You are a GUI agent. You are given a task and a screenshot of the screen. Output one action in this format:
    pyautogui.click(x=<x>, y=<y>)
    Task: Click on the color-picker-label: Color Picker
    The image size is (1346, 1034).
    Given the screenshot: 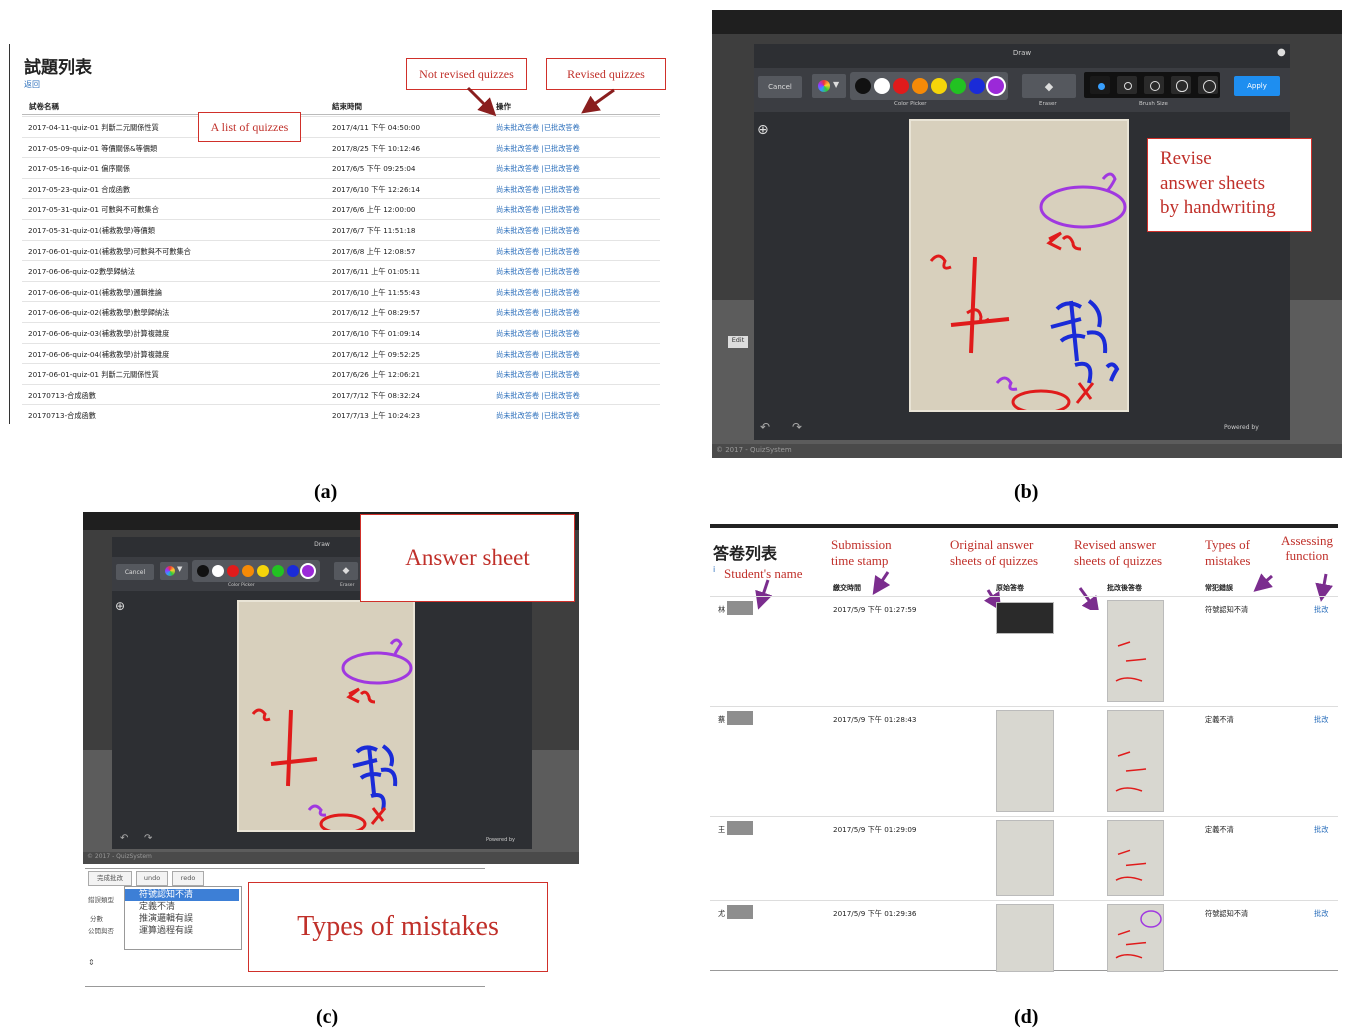 What is the action you would take?
    pyautogui.click(x=910, y=104)
    